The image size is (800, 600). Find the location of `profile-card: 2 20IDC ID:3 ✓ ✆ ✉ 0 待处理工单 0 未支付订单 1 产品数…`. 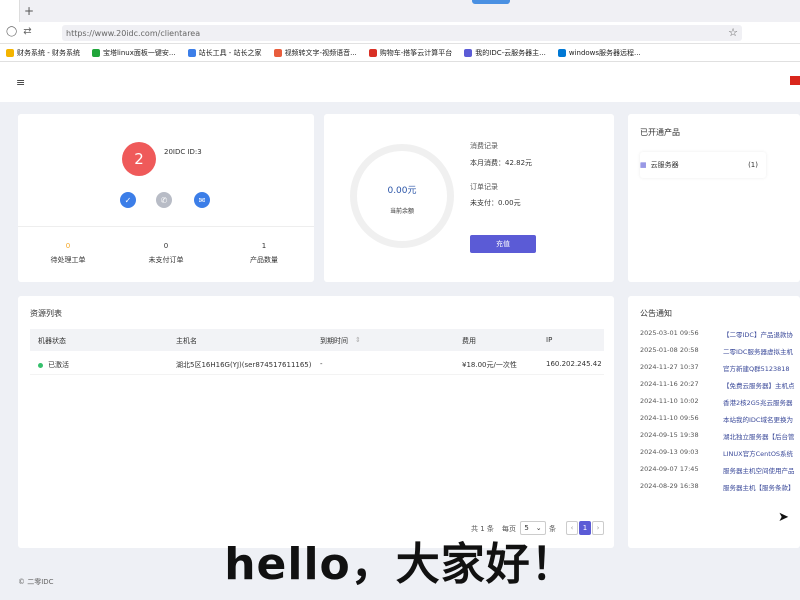

profile-card: 2 20IDC ID:3 ✓ ✆ ✉ 0 待处理工单 0 未支付订单 1 产品数… is located at coordinates (166, 198).